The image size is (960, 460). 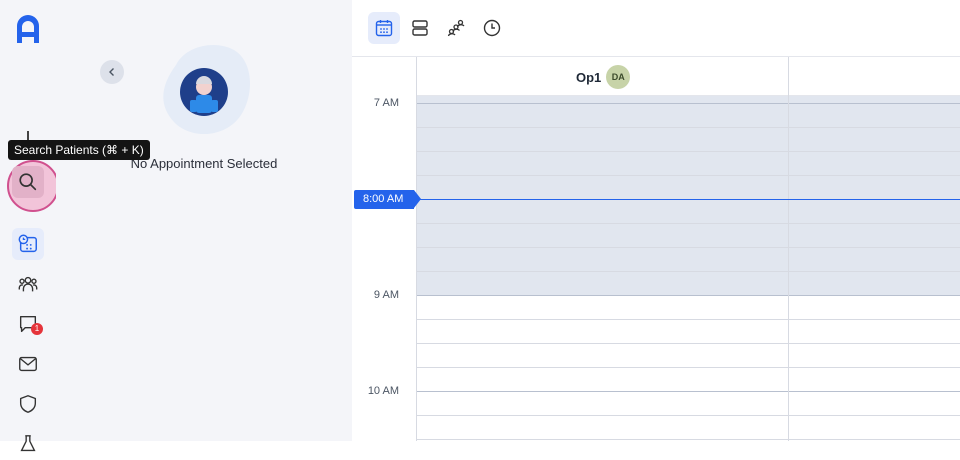 What do you see at coordinates (603, 77) in the screenshot?
I see `operatory-title: Op1 DA` at bounding box center [603, 77].